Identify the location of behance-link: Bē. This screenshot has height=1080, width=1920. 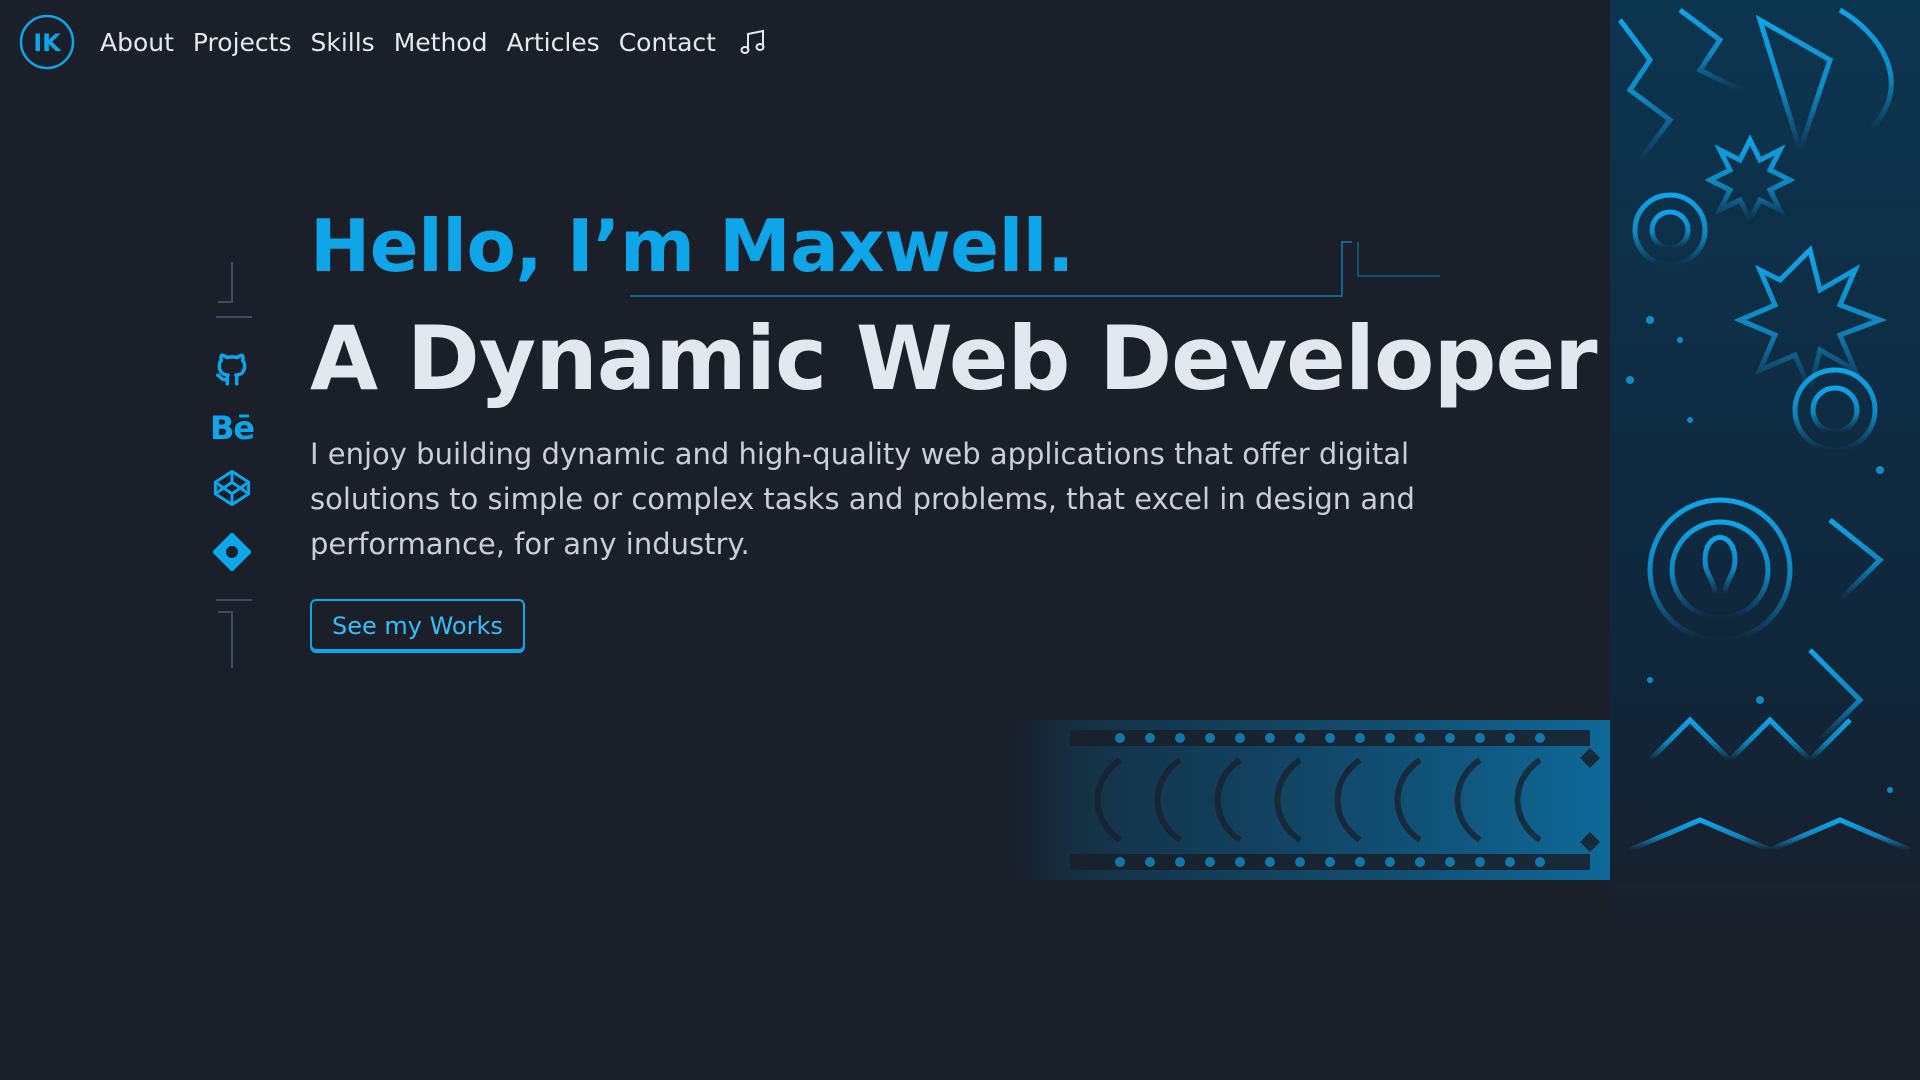
(232, 428).